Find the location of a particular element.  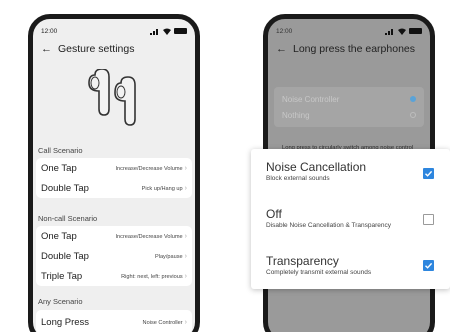

checkbox-off is located at coordinates (428, 219).